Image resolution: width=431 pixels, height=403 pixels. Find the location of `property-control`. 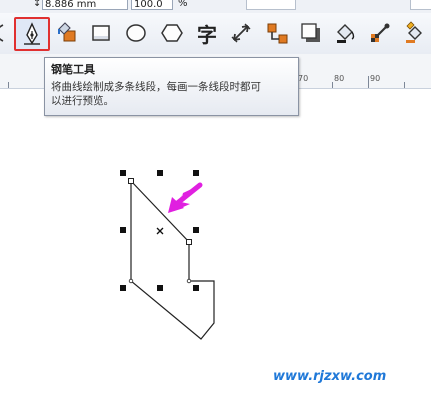

property-control is located at coordinates (344, 4).